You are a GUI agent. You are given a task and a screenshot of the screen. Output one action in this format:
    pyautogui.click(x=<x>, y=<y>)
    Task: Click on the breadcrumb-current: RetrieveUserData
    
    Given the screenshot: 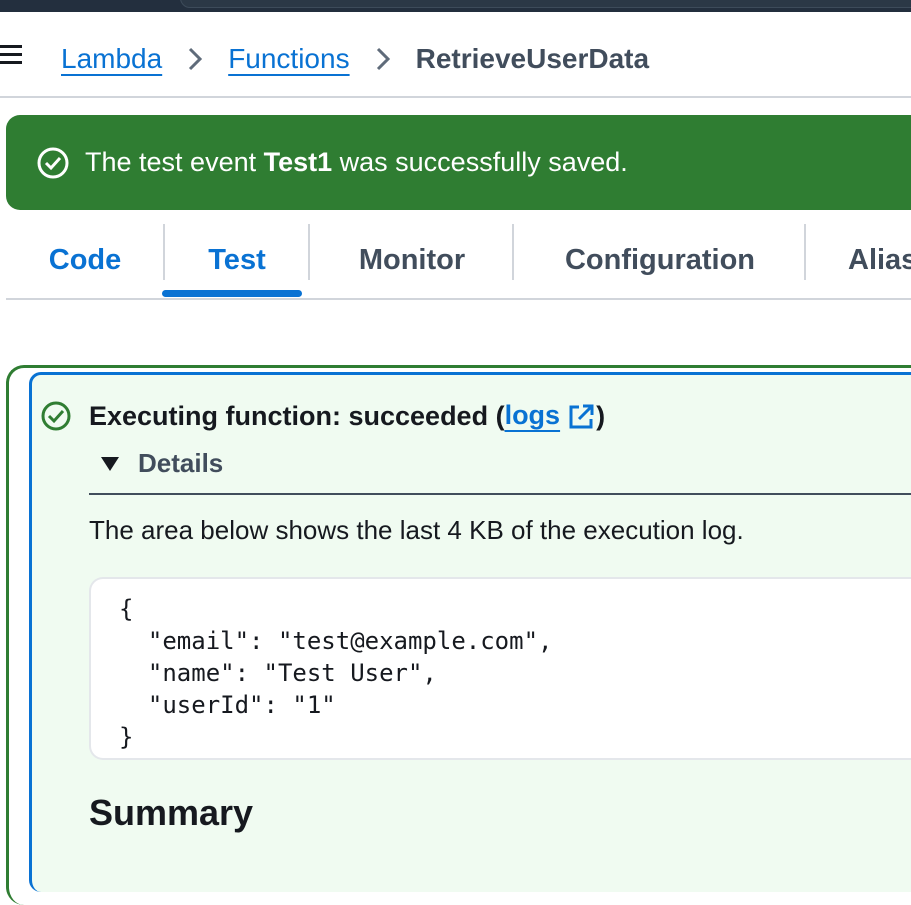 What is the action you would take?
    pyautogui.click(x=532, y=58)
    